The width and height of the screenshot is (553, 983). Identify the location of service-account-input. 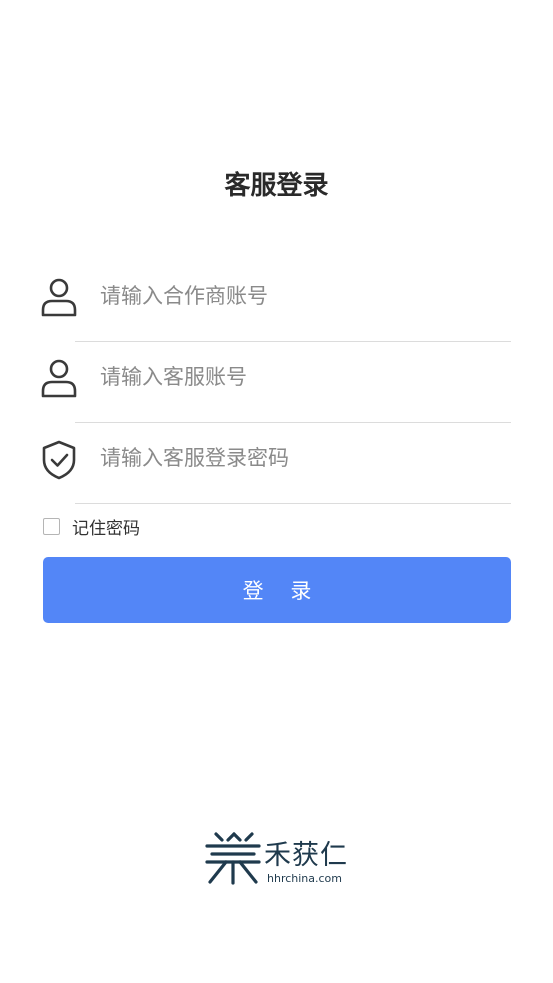
(300, 377).